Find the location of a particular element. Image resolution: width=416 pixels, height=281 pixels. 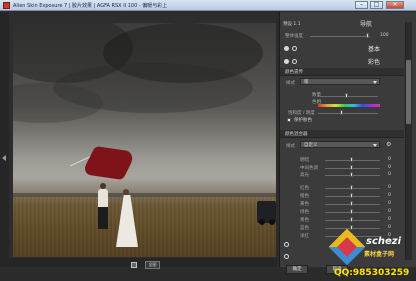

preserve-label: 保护肤色 is located at coordinates (303, 120).